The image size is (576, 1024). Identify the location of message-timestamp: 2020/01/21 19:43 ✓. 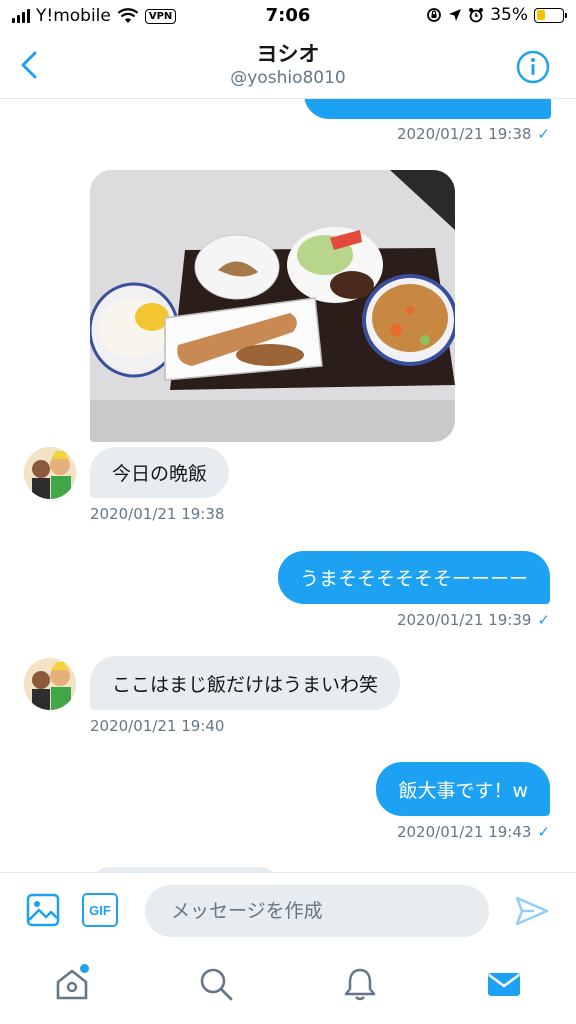
(473, 832).